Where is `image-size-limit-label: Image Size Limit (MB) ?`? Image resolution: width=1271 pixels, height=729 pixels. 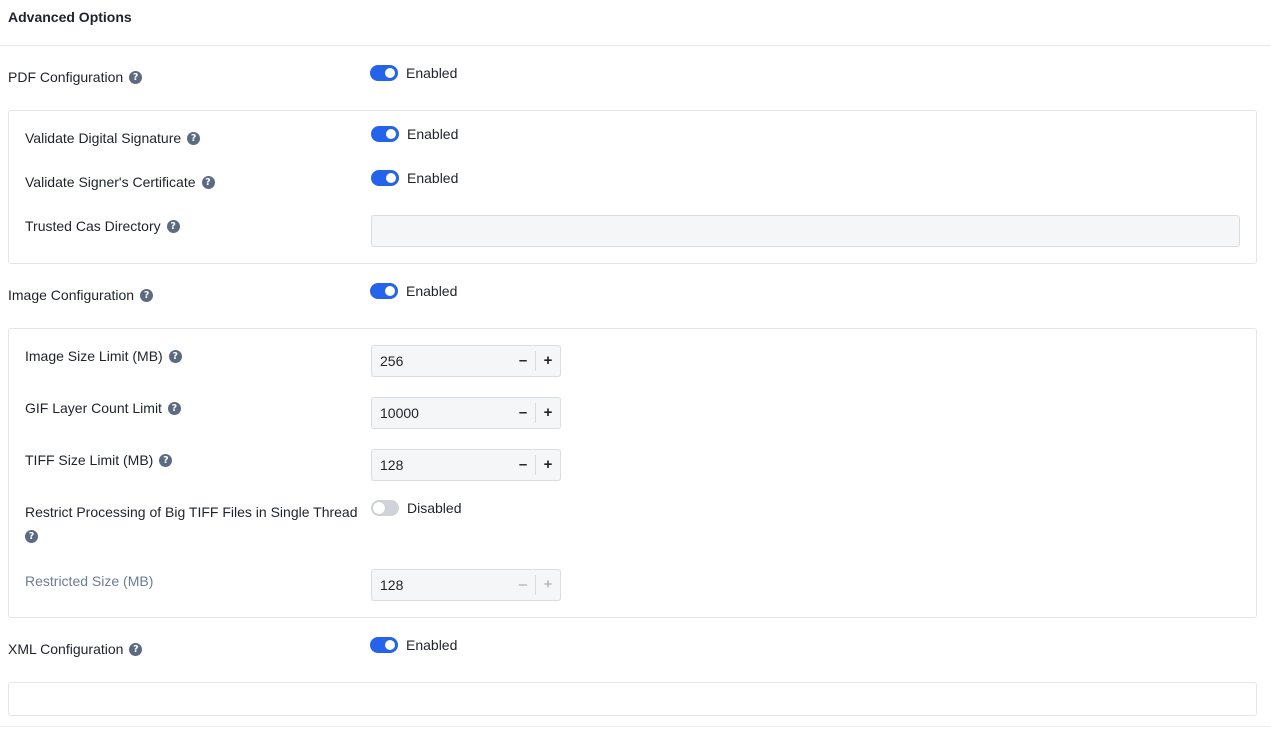
image-size-limit-label: Image Size Limit (MB) ? is located at coordinates (103, 356).